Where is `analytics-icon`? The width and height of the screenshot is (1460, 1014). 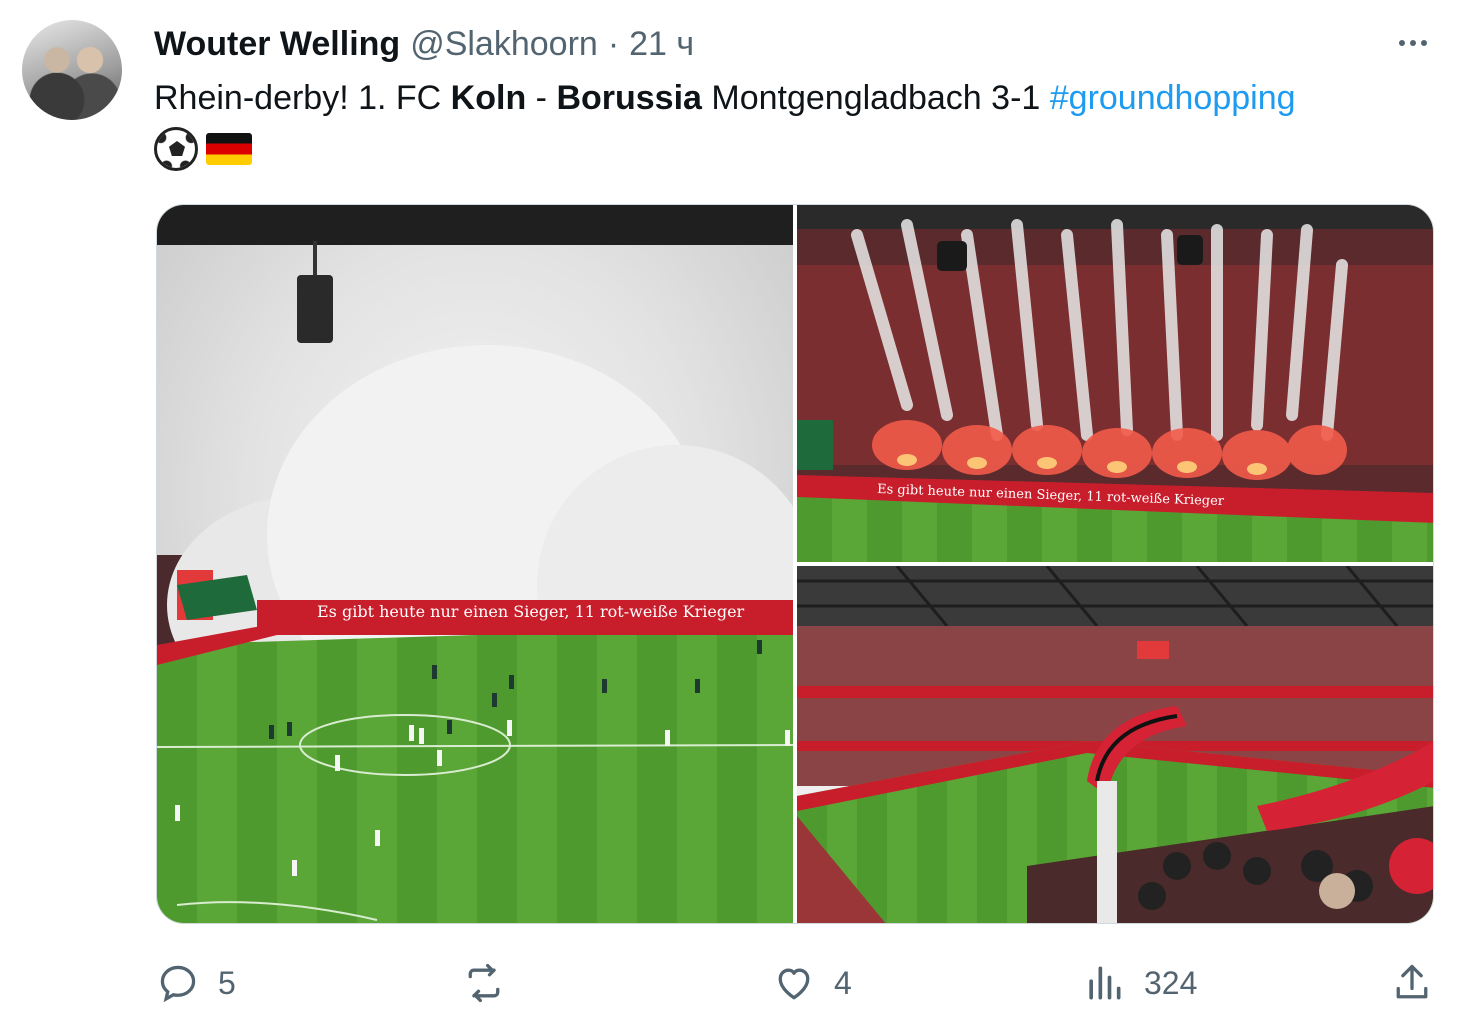
analytics-icon is located at coordinates (1105, 983).